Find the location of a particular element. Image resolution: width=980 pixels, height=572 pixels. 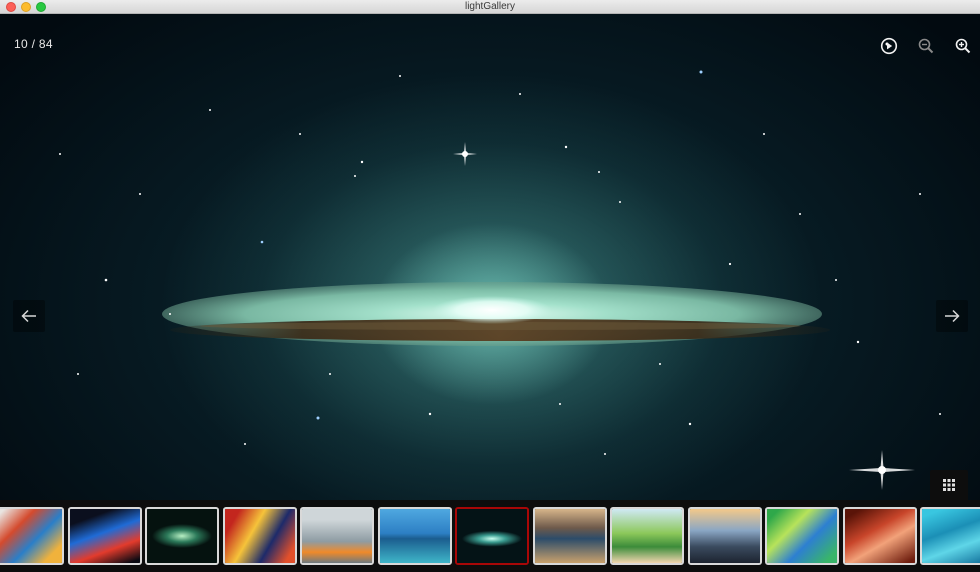

arrow-left-icon is located at coordinates (28, 316).